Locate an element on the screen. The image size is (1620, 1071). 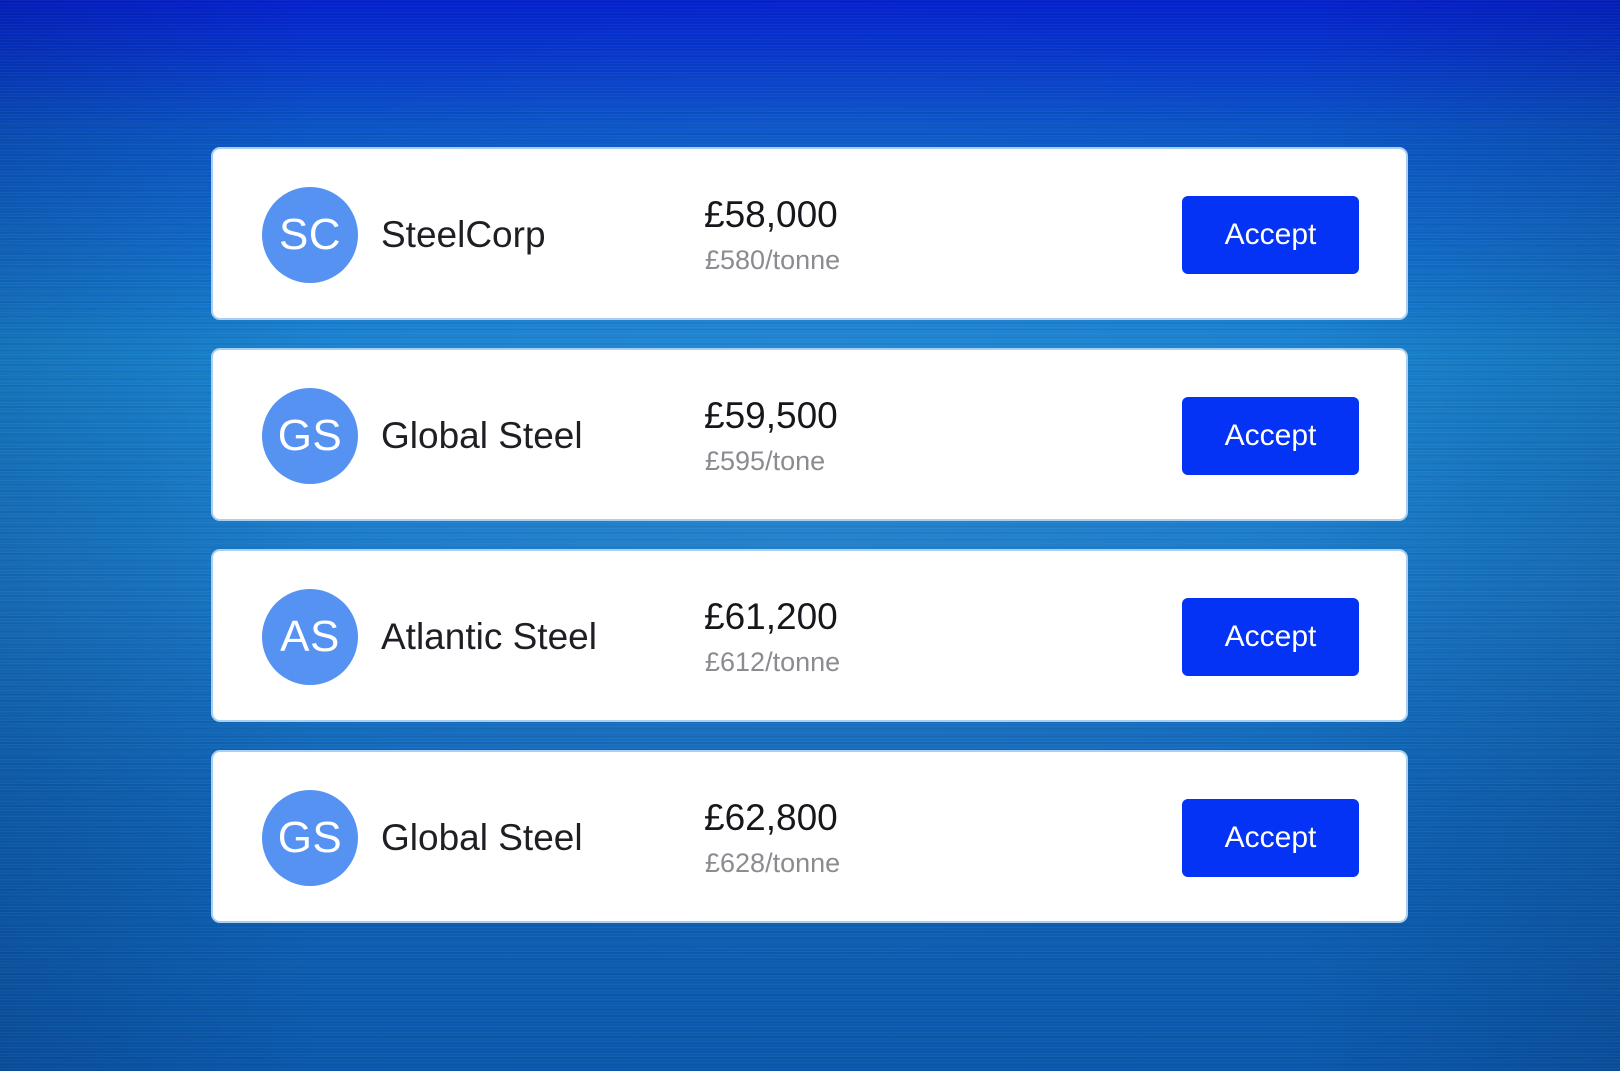
offer-card: GS Global Steel £59,500 £595/tone Accept is located at coordinates (809, 434).